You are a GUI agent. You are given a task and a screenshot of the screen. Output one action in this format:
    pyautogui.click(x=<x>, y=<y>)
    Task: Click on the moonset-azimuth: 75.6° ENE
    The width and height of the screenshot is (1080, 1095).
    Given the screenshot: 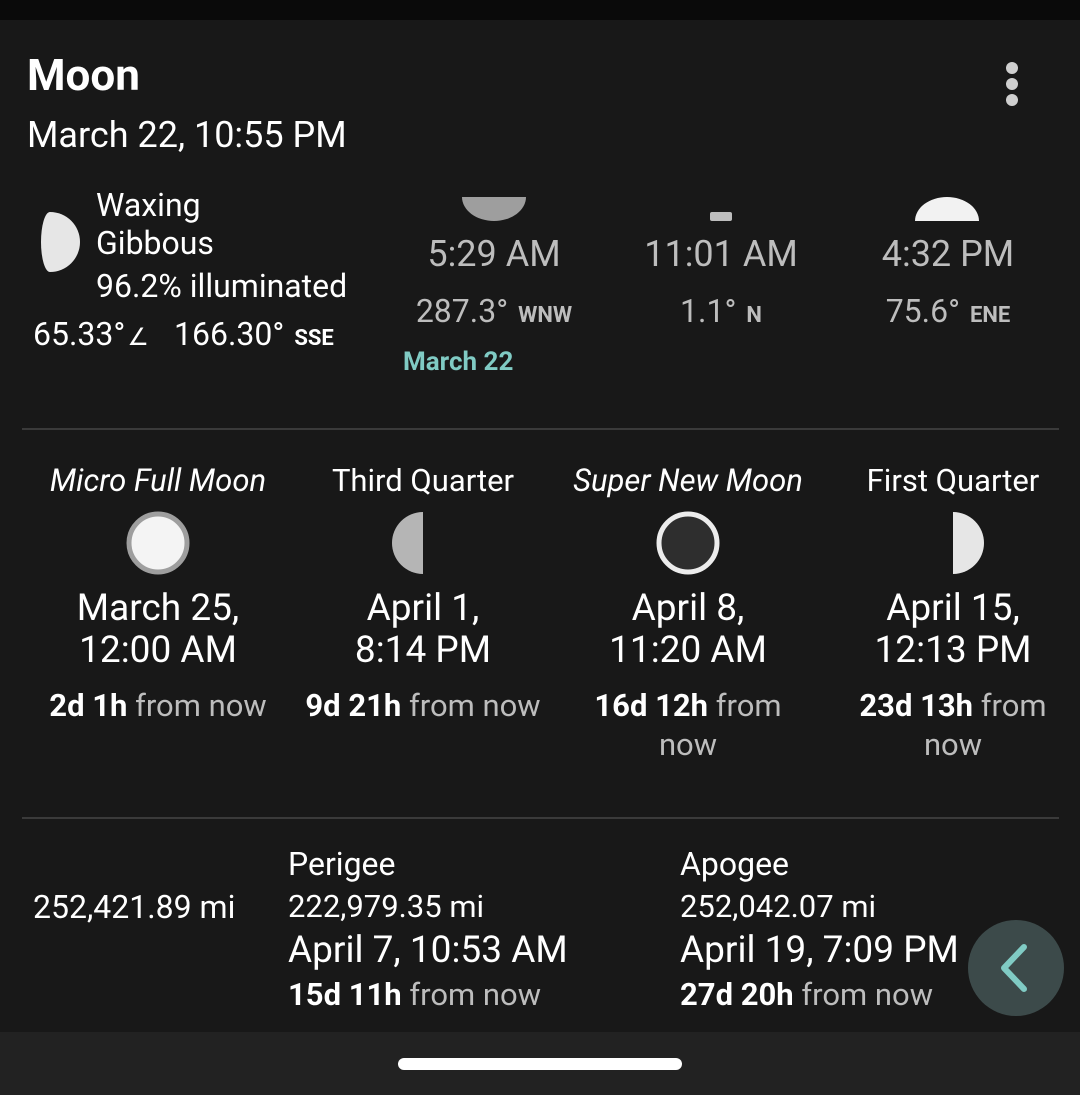 What is the action you would take?
    pyautogui.click(x=948, y=311)
    